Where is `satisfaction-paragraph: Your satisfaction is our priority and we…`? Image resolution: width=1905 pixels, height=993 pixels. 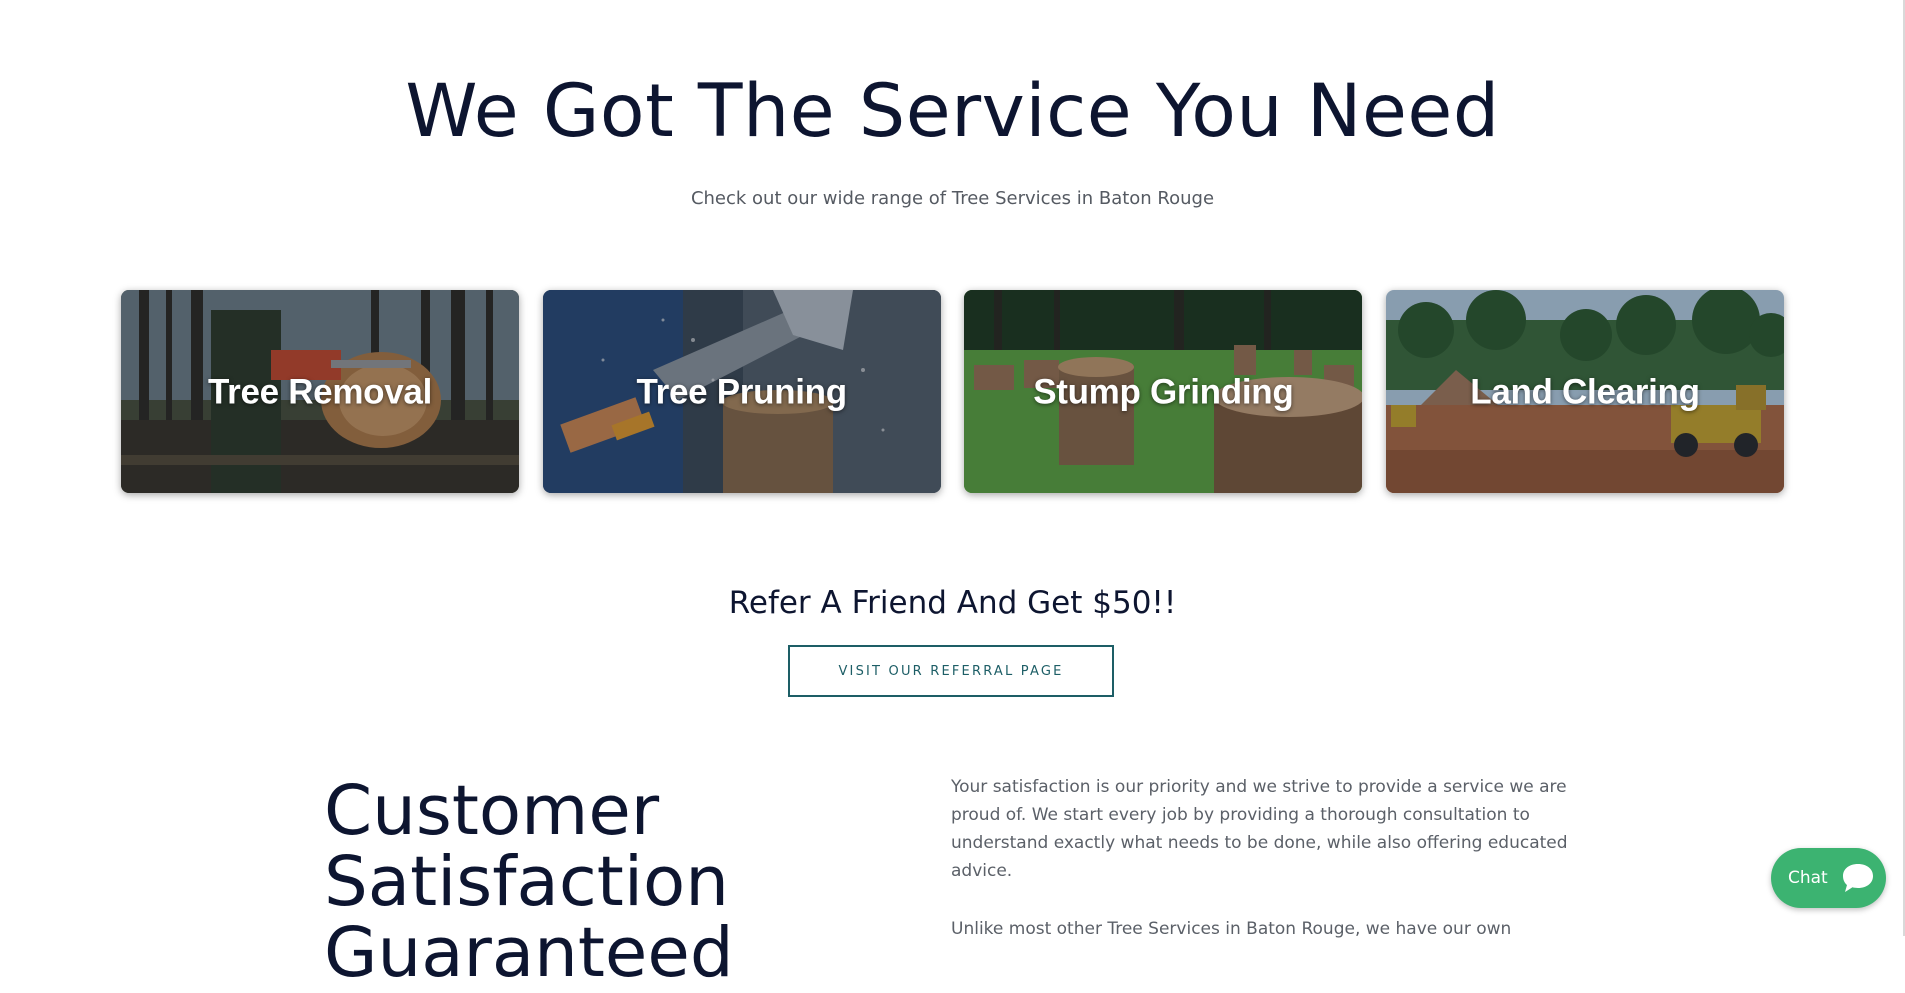 satisfaction-paragraph: Your satisfaction is our priority and we… is located at coordinates (1259, 829).